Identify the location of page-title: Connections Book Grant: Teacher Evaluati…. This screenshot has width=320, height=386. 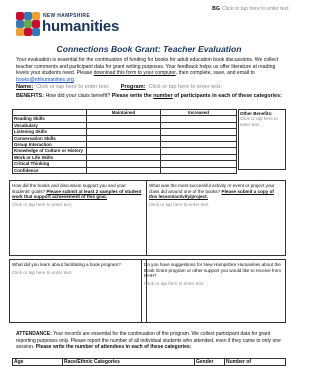
(149, 49).